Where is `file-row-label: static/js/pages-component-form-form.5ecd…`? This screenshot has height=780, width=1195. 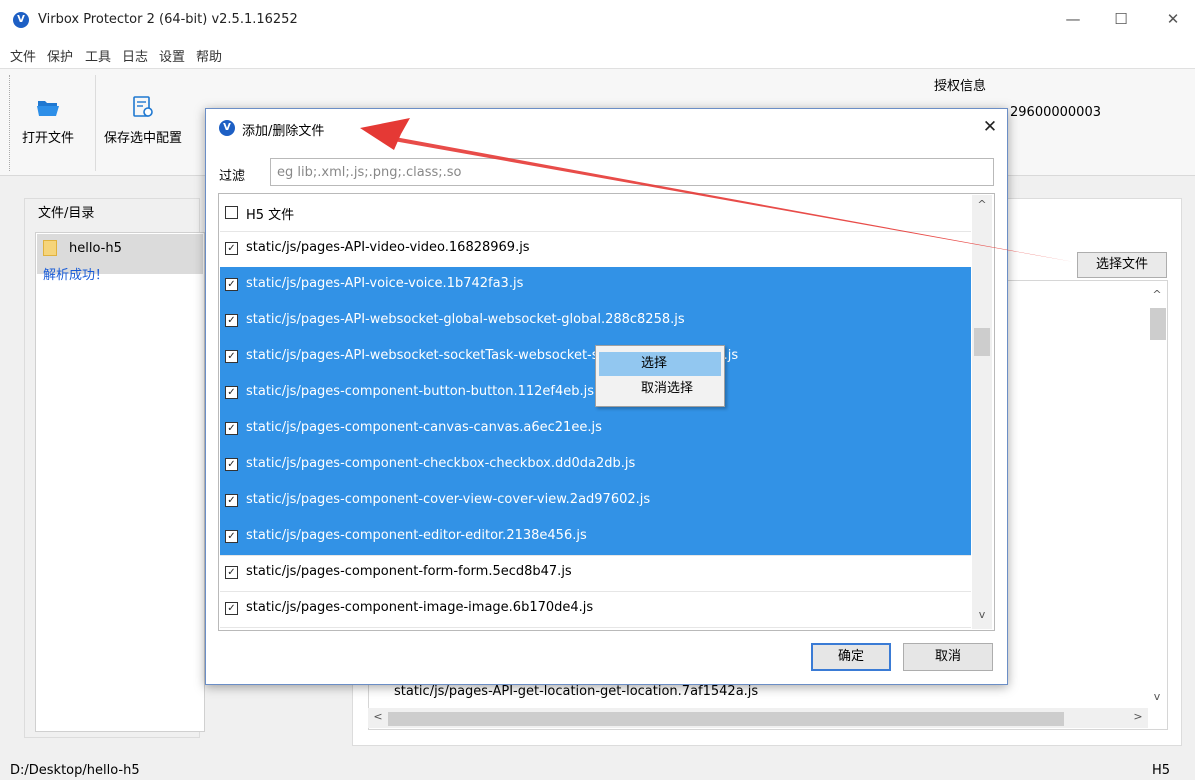
file-row-label: static/js/pages-component-form-form.5ecd… is located at coordinates (409, 571).